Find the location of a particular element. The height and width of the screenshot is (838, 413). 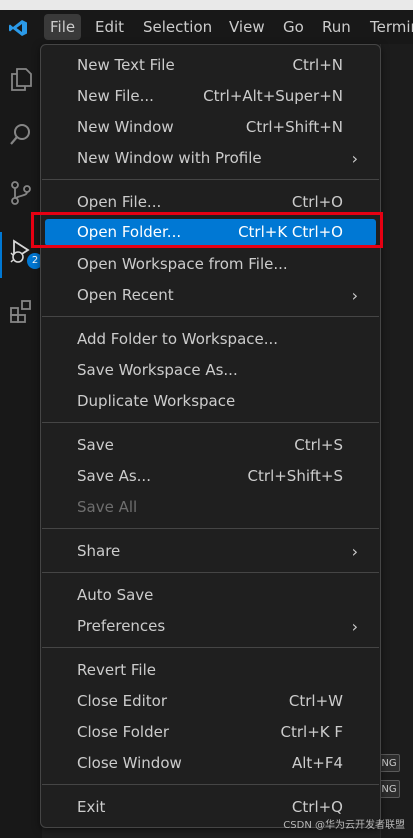

menu-item-label: Close Window is located at coordinates (129, 763).